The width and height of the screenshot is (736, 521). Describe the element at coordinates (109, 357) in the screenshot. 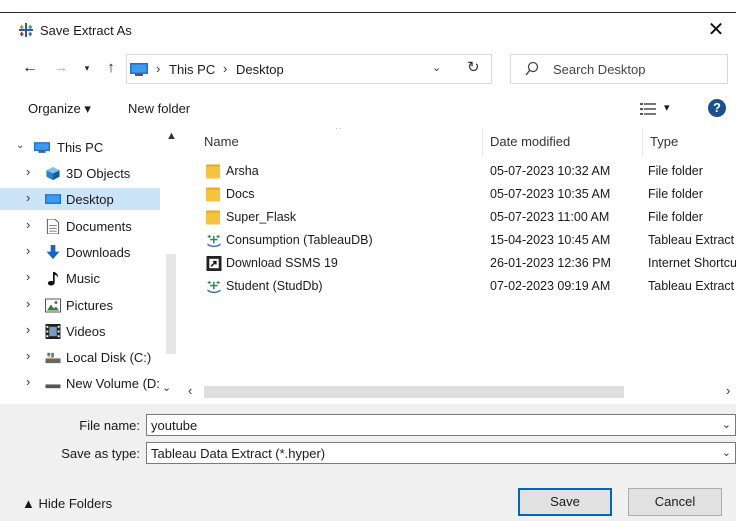

I see `tree-label: Local Disk (C:)` at that location.